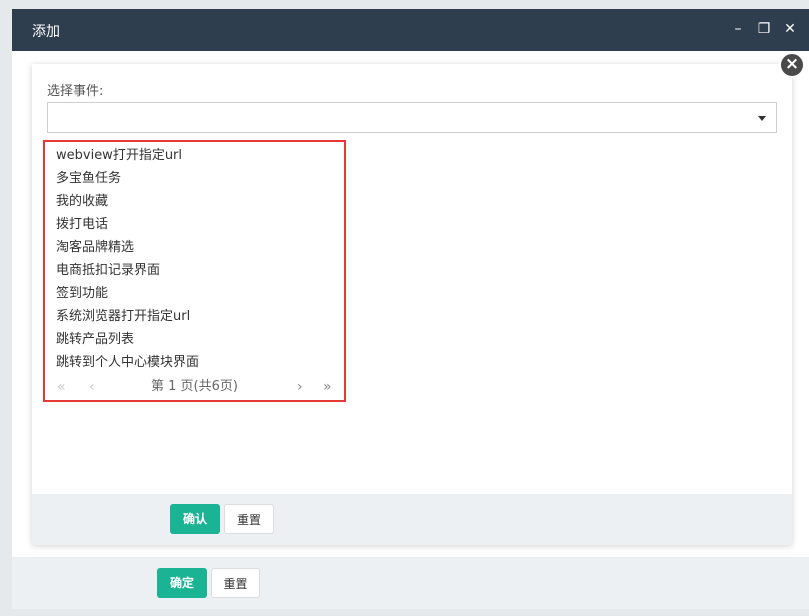  Describe the element at coordinates (194, 362) in the screenshot. I see `event-option: 跳转到个人中心模块界面` at that location.